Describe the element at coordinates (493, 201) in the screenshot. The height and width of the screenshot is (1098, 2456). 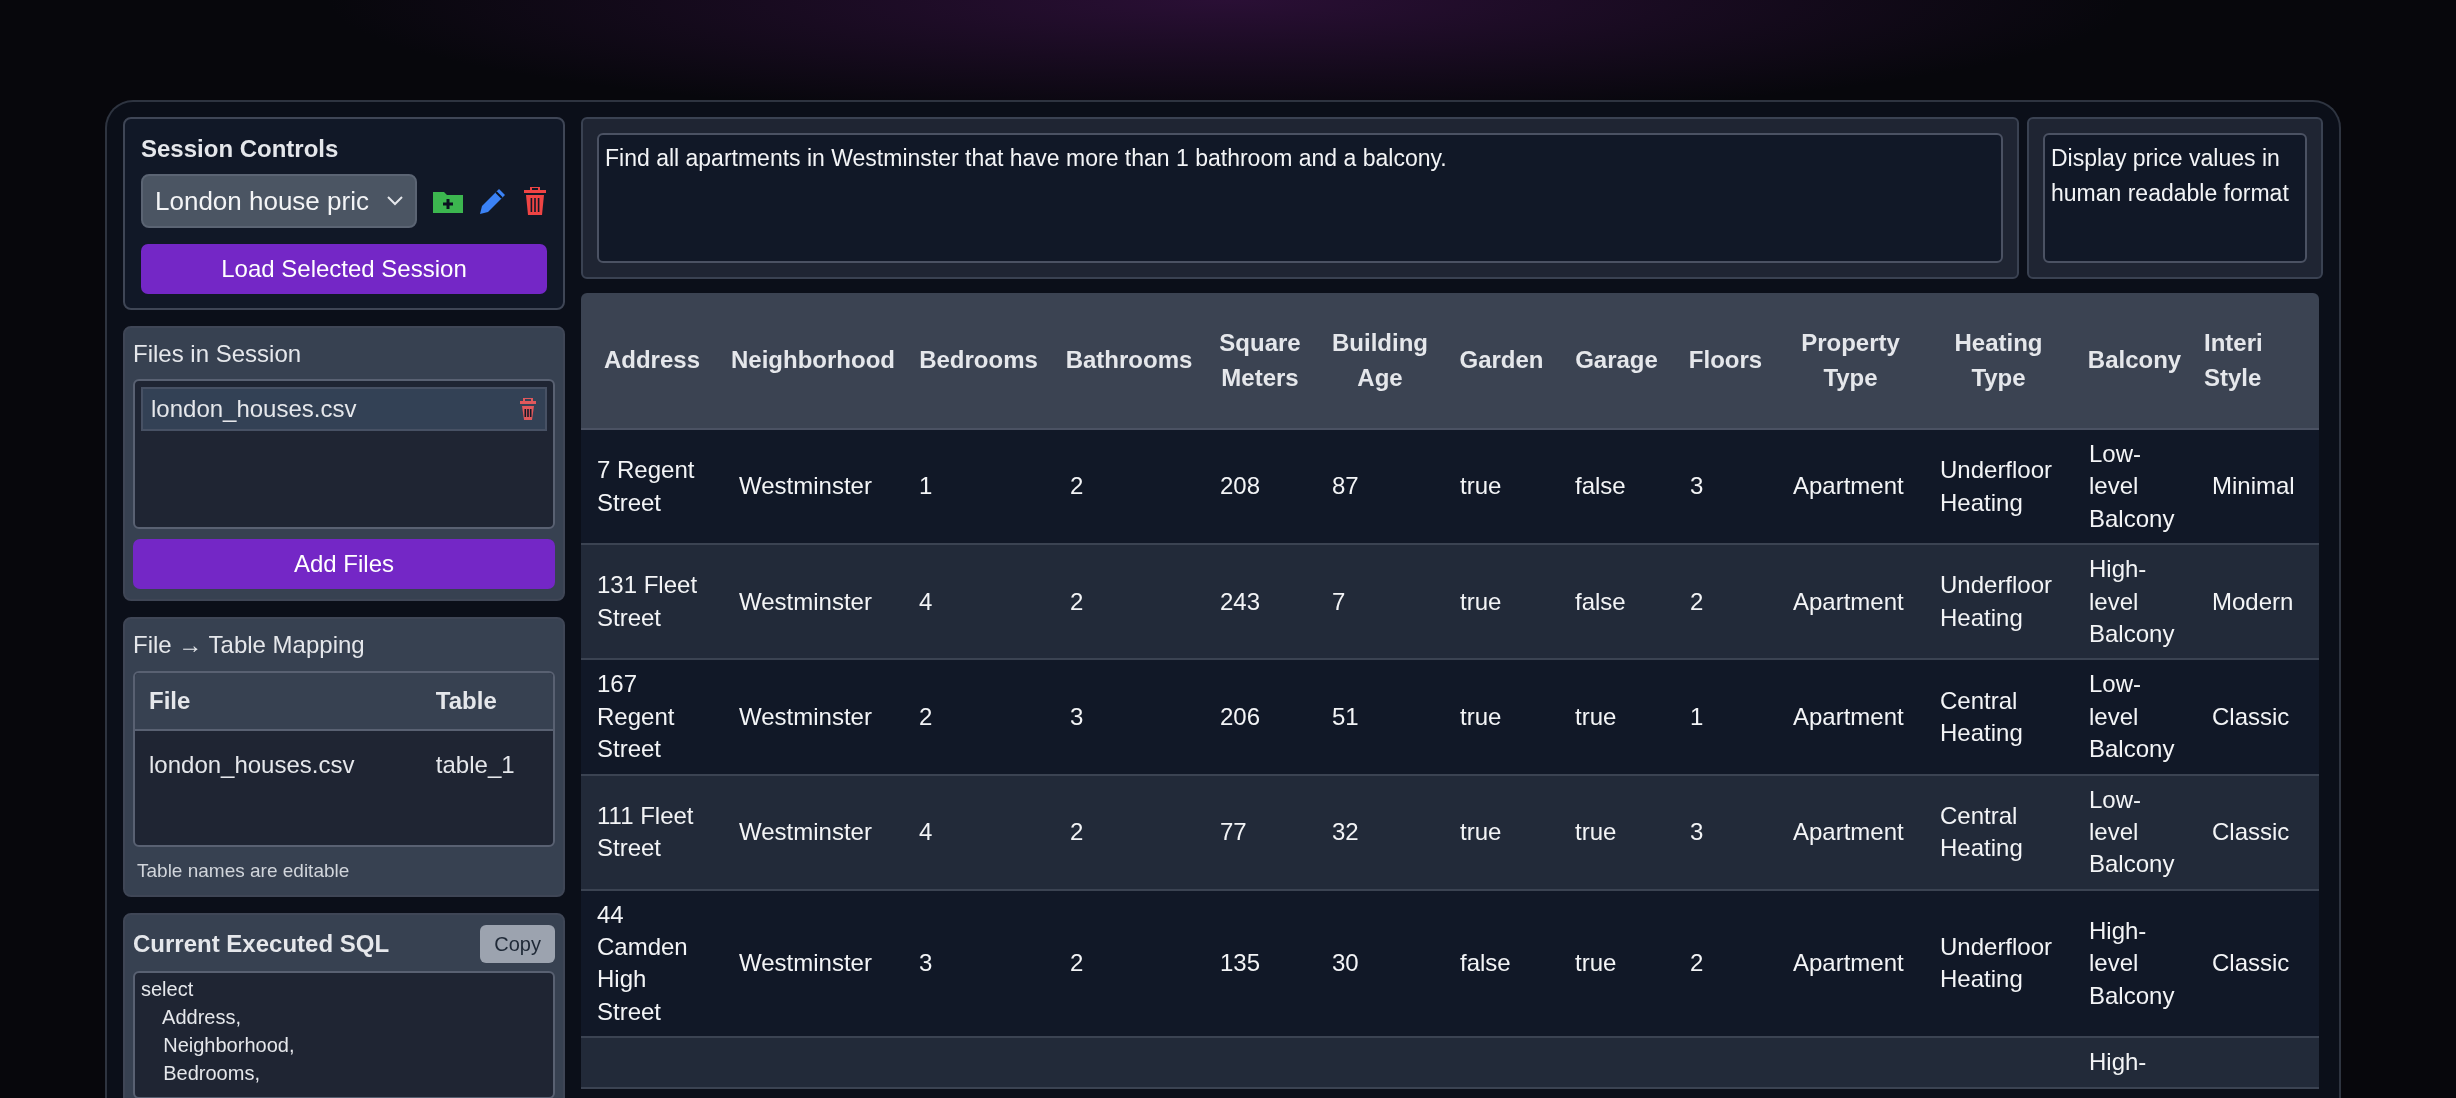
I see `pencil-icon` at that location.